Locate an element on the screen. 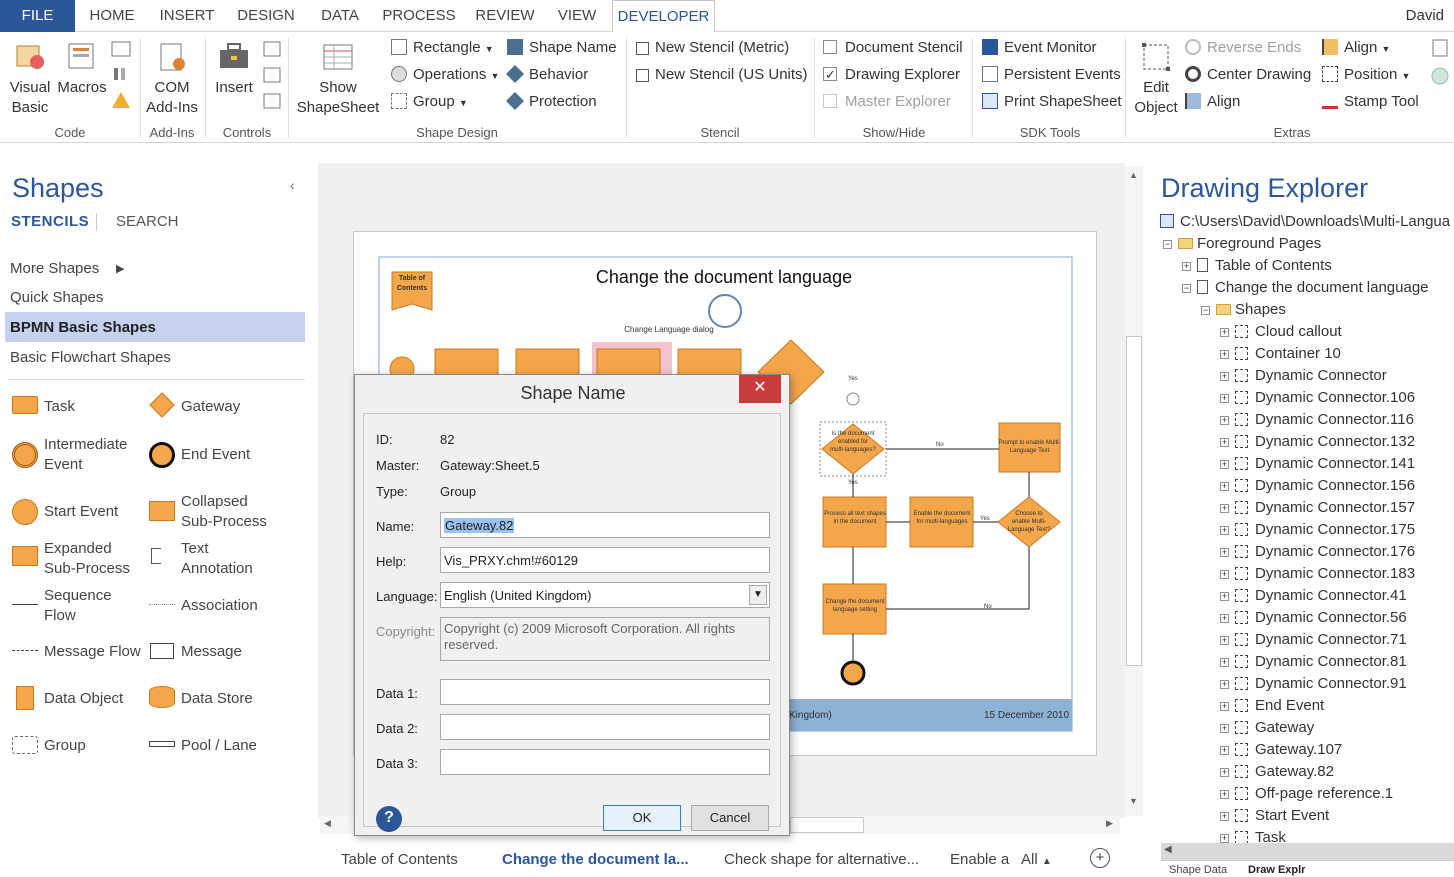 This screenshot has height=877, width=1454. tree-shape-item: + Gateway.82 is located at coordinates (1277, 772).